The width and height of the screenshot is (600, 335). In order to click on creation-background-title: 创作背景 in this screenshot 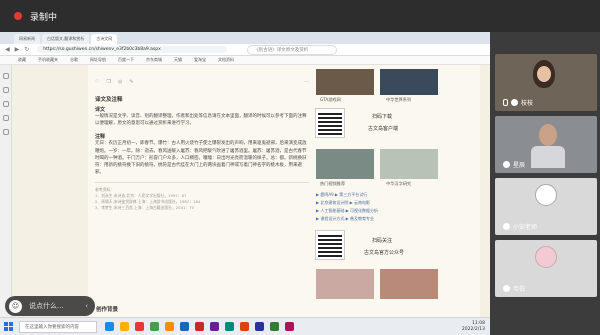, I will do `click(107, 310)`.